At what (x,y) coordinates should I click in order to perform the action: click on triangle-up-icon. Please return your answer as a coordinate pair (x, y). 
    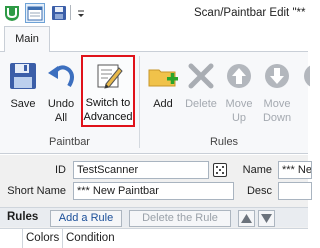
    Looking at the image, I should click on (246, 218).